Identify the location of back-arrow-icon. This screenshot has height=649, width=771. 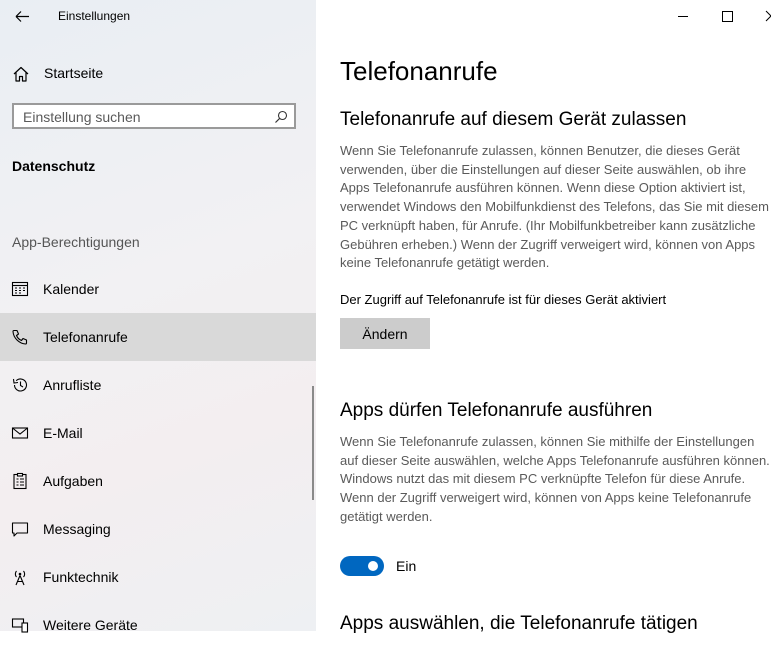
(22, 16).